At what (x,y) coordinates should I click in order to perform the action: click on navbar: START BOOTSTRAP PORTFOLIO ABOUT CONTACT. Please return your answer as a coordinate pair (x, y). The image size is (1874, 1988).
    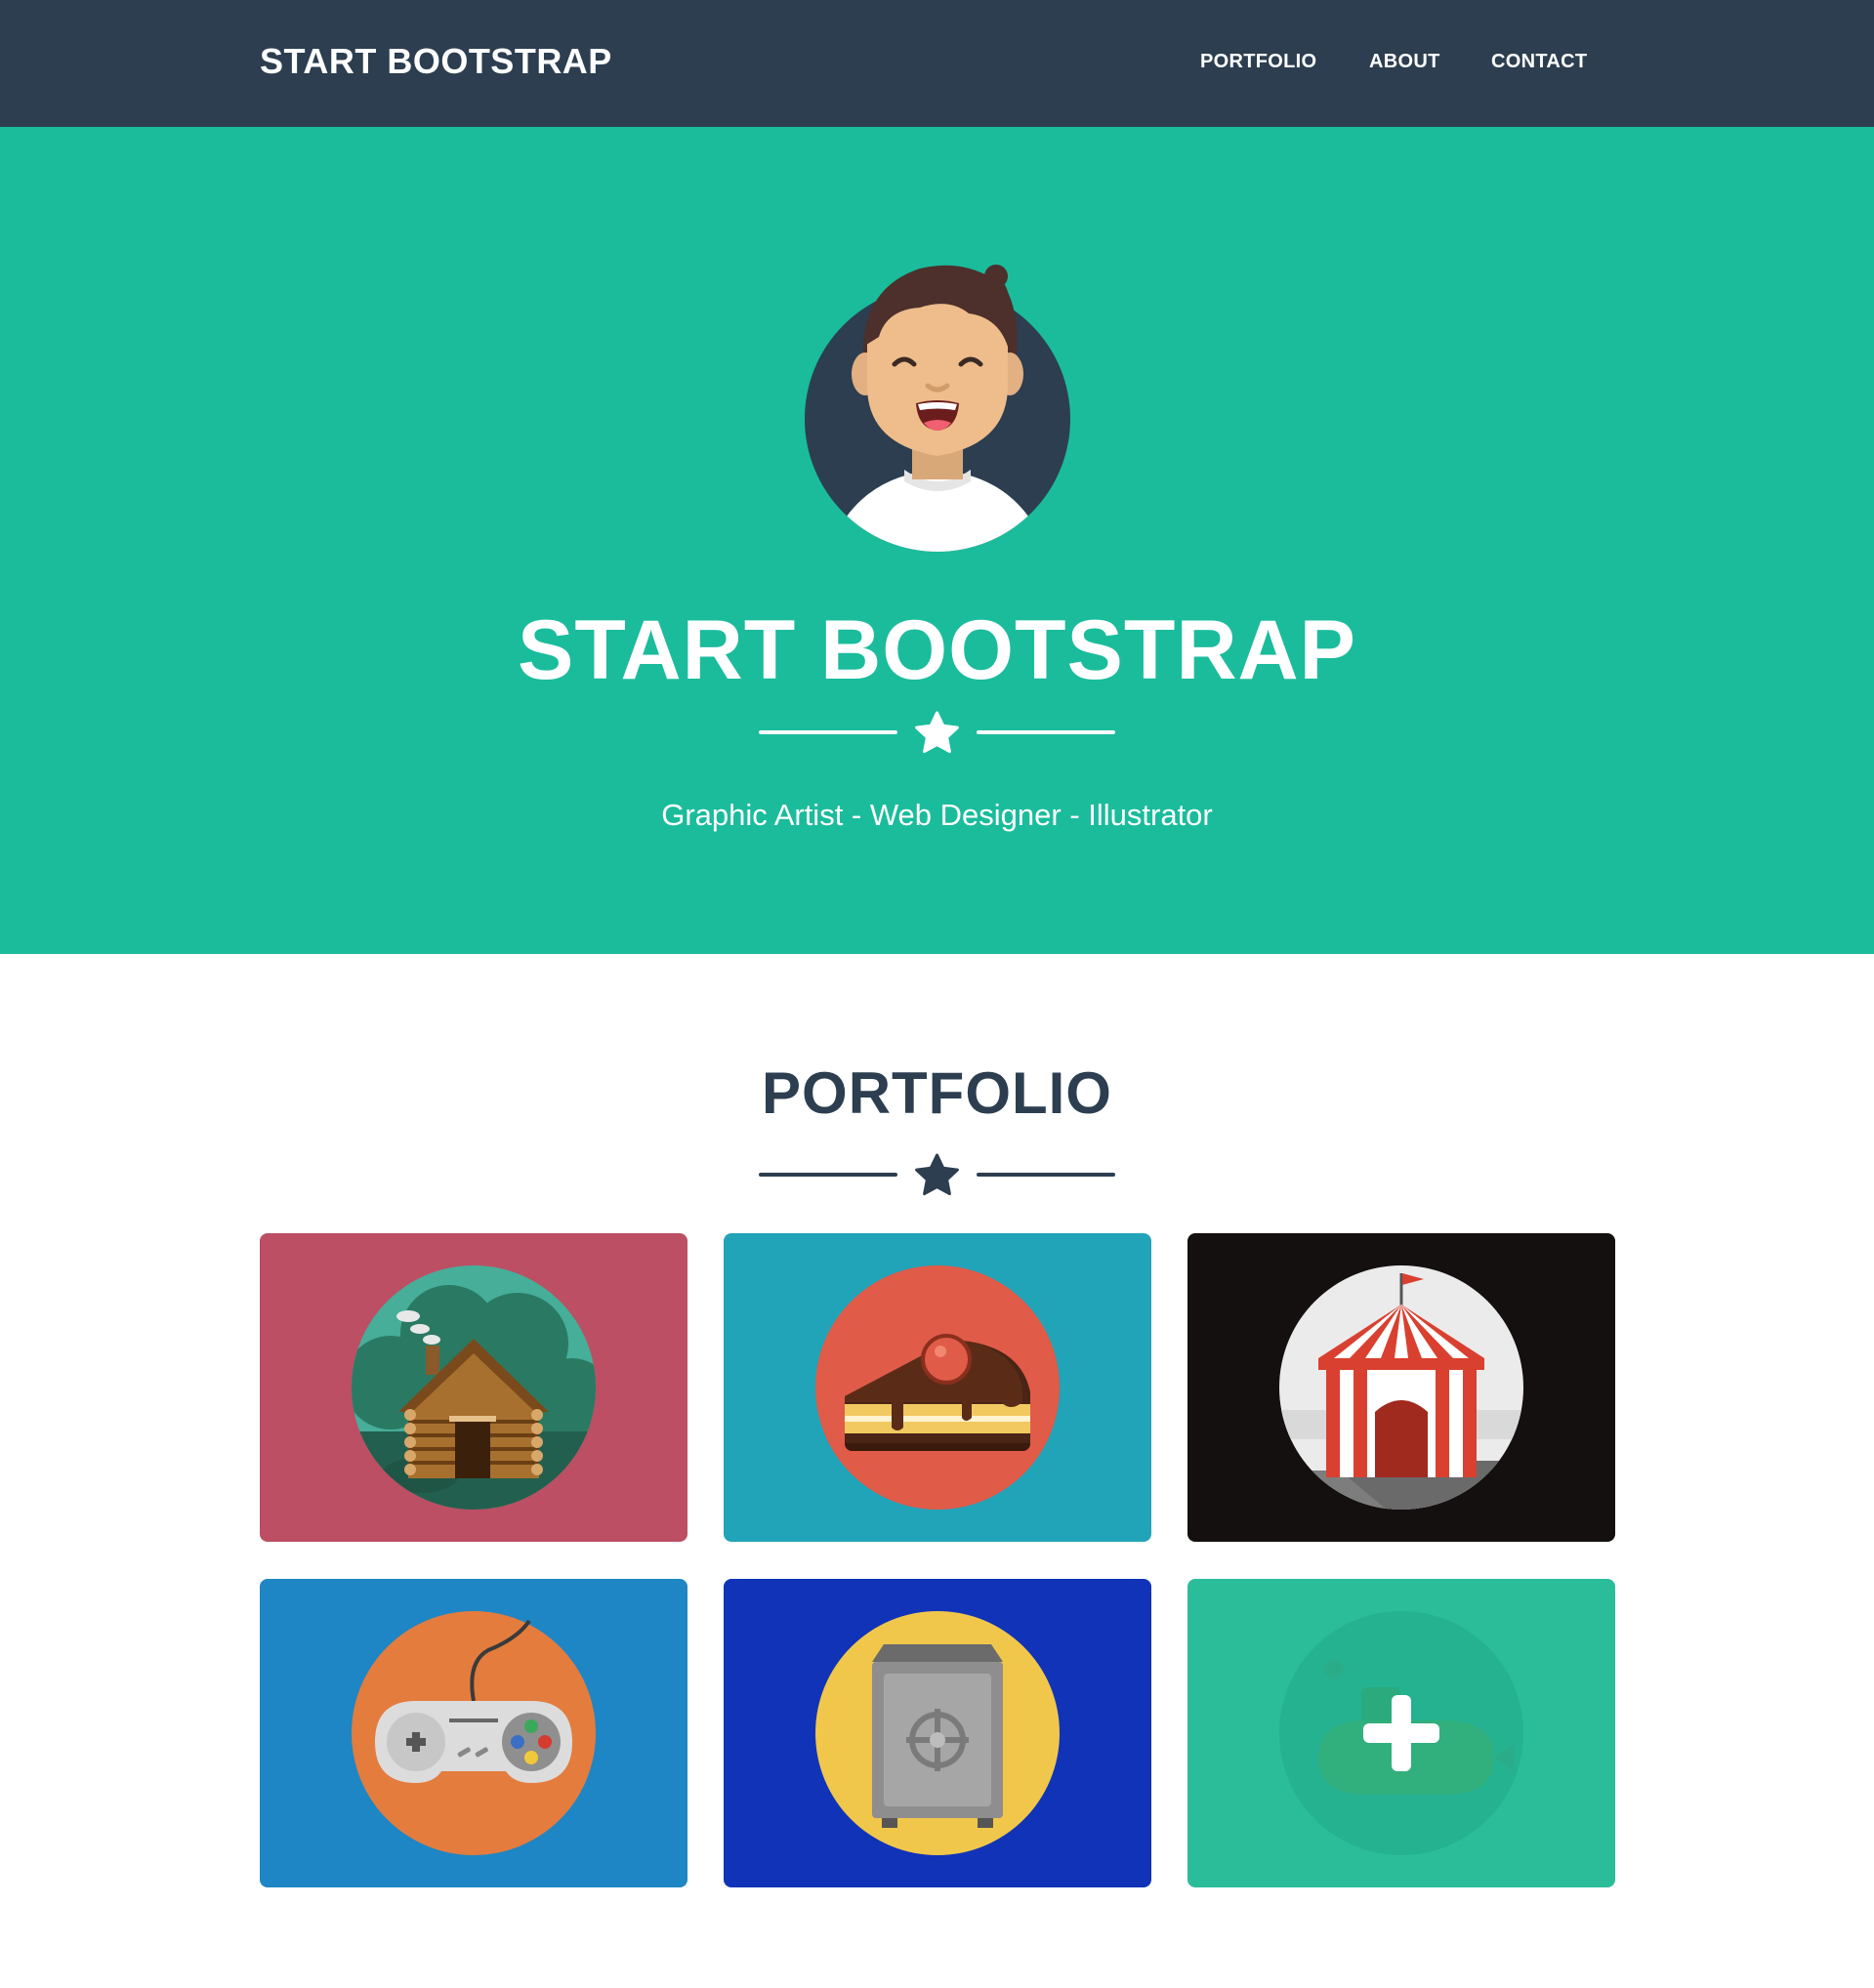
    Looking at the image, I should click on (937, 63).